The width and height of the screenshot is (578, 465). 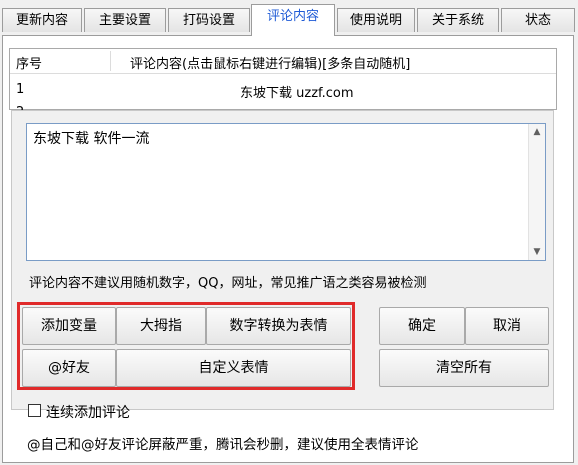 I want to click on column-header-number: 序号, so click(x=29, y=62).